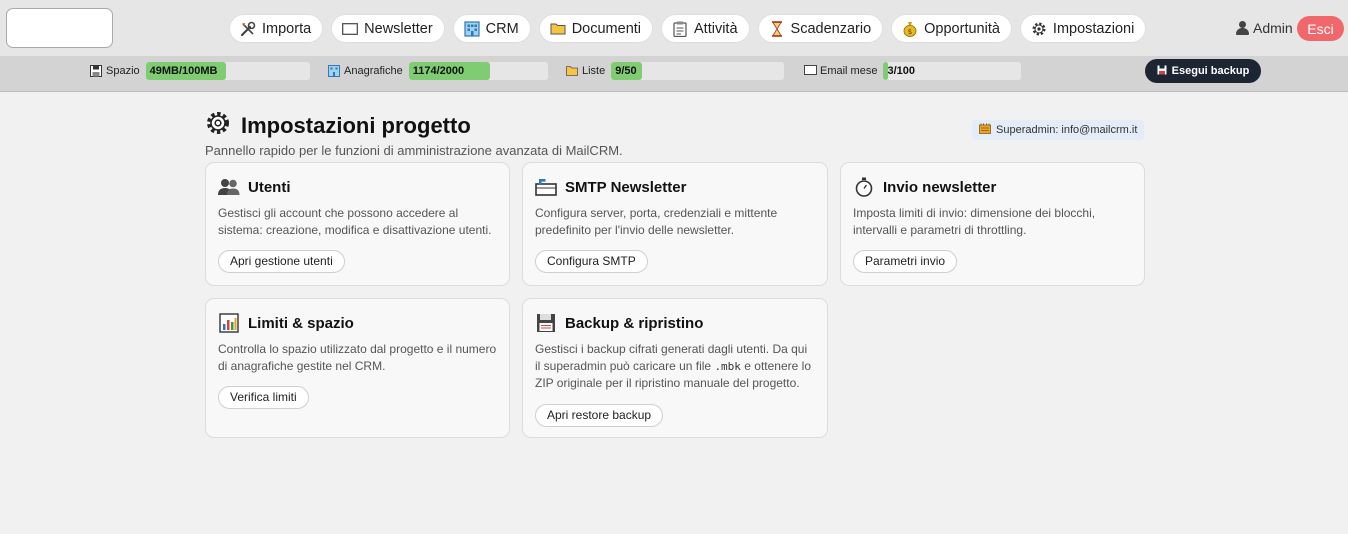 This screenshot has height=534, width=1348. I want to click on quota-anagrafiche: Anagrafiche 1174/2000, so click(438, 71).